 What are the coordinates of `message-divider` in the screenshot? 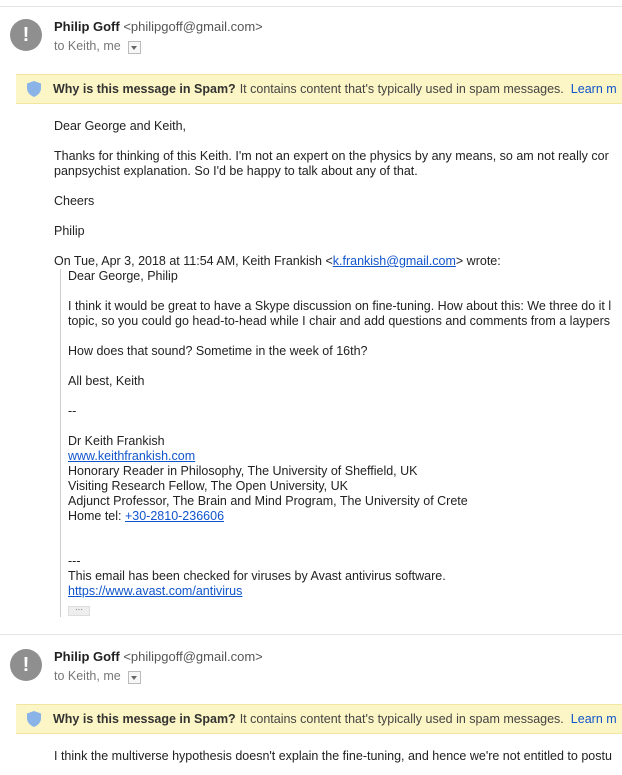 It's located at (311, 634).